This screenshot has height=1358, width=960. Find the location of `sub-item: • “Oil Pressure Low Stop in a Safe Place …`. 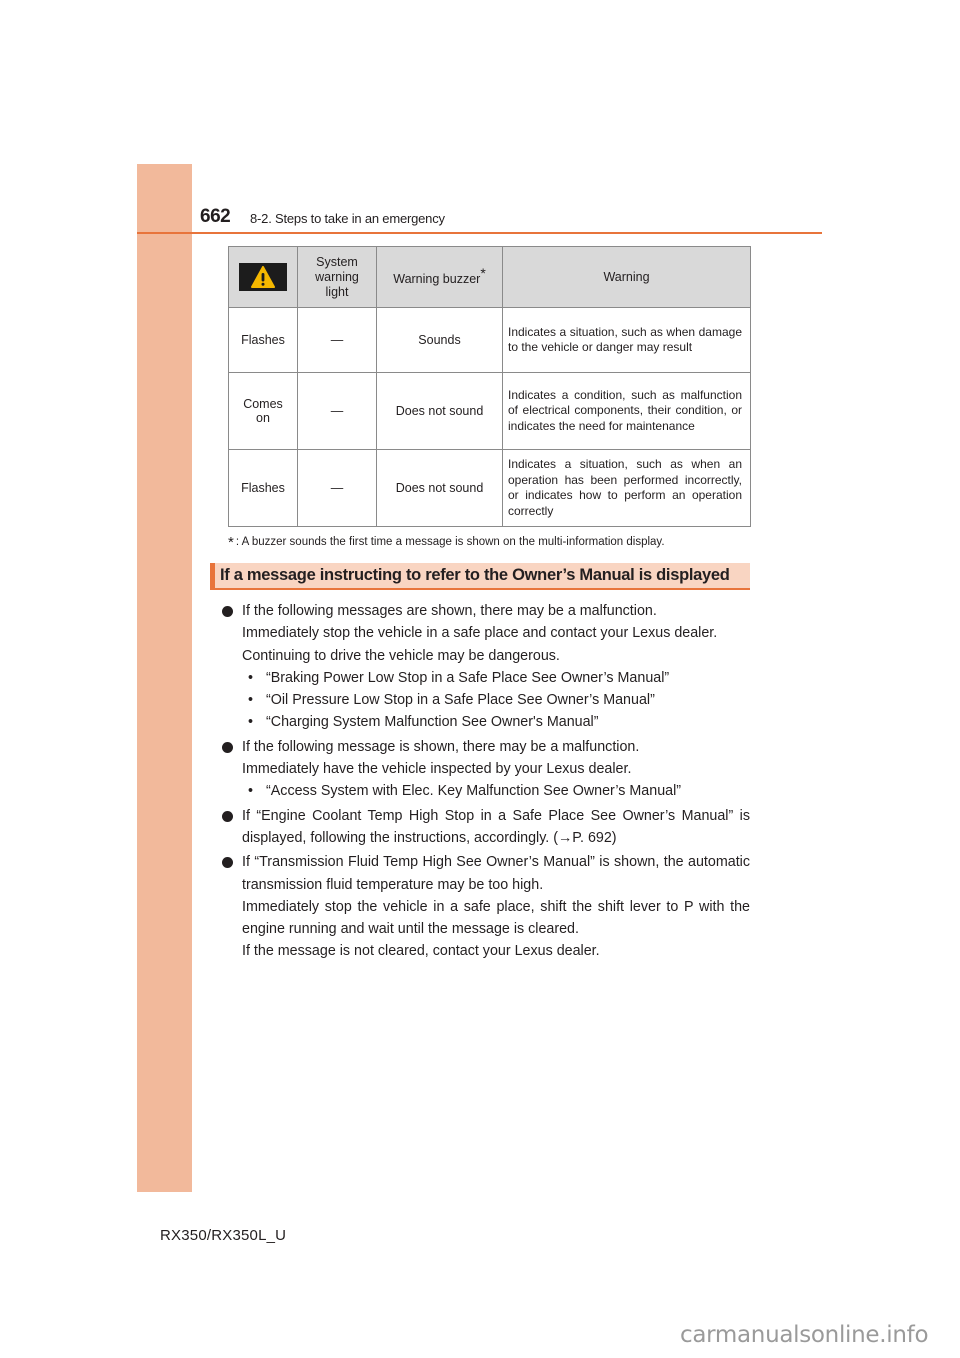

sub-item: • “Oil Pressure Low Stop in a Safe Place … is located at coordinates (499, 700).